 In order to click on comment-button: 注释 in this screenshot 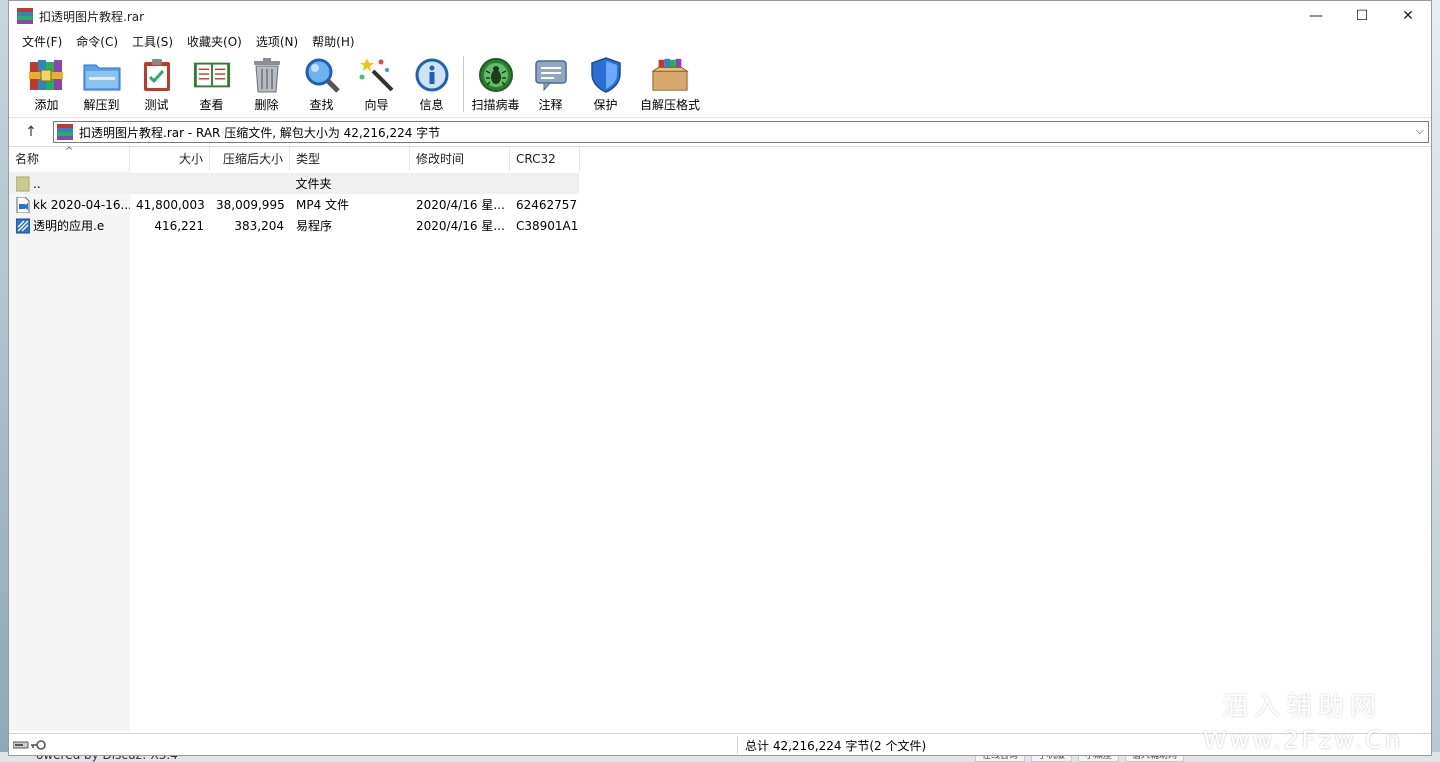, I will do `click(550, 82)`.